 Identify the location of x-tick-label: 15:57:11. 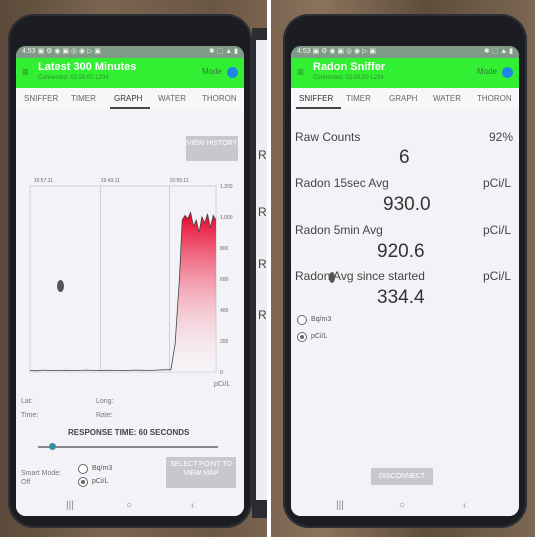
(43, 181).